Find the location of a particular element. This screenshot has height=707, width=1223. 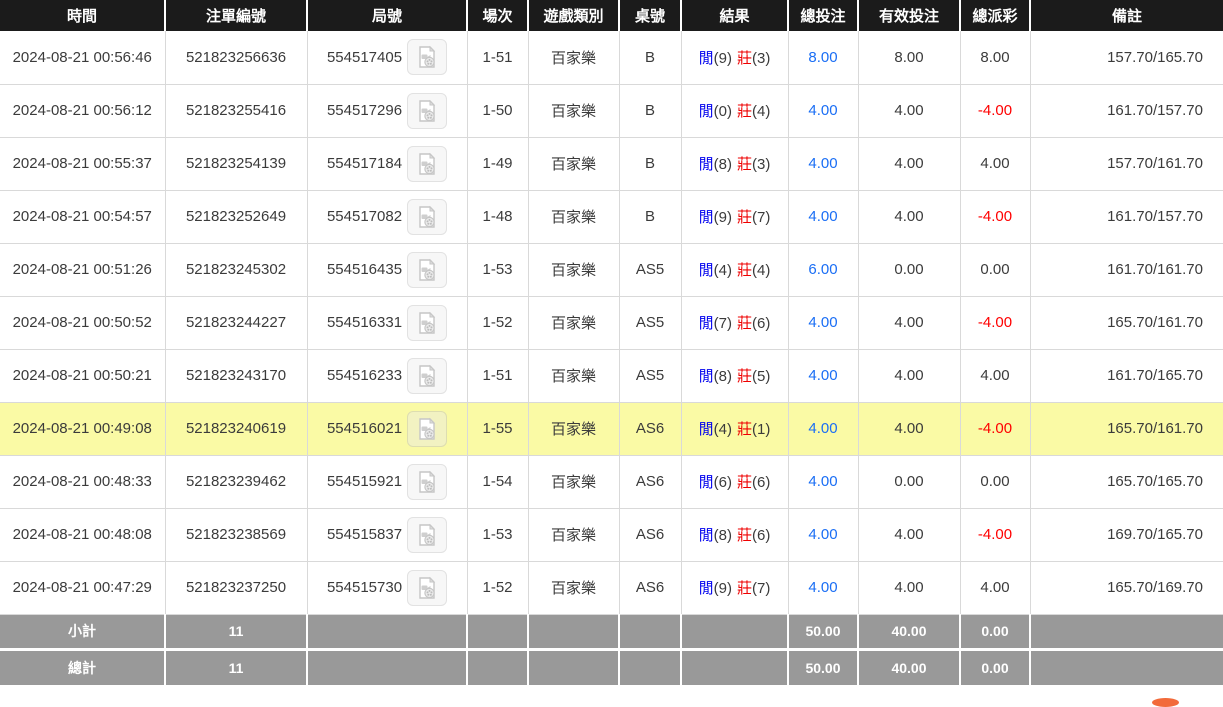

grand-total-table-cell is located at coordinates (650, 666).